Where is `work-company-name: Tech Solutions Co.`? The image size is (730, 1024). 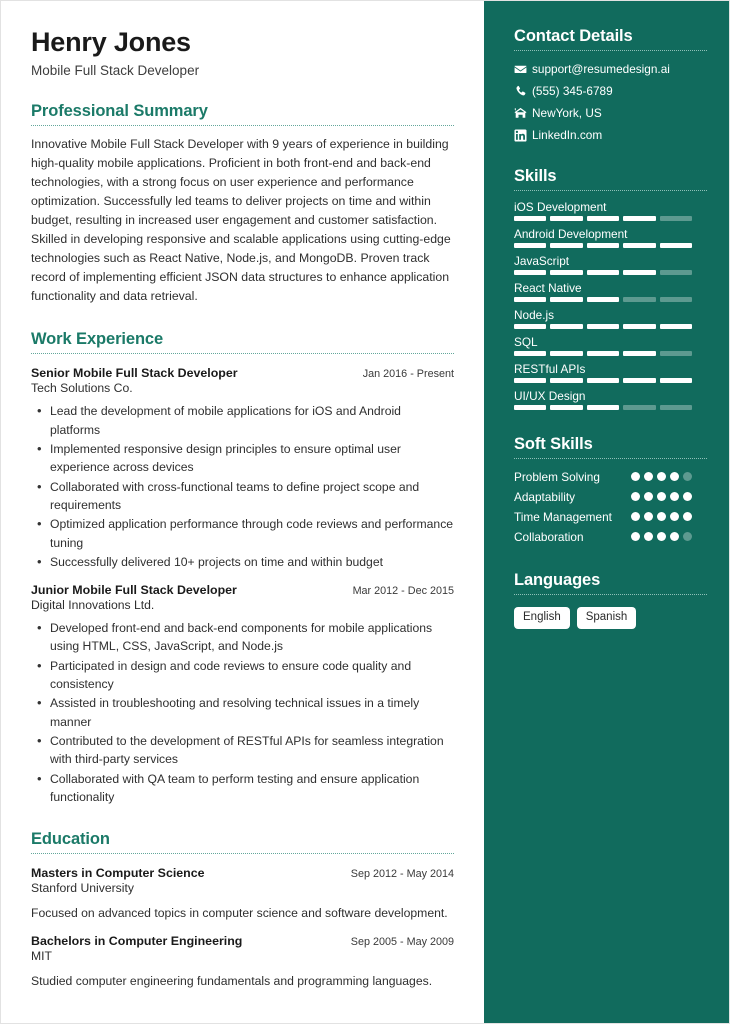 work-company-name: Tech Solutions Co. is located at coordinates (82, 388).